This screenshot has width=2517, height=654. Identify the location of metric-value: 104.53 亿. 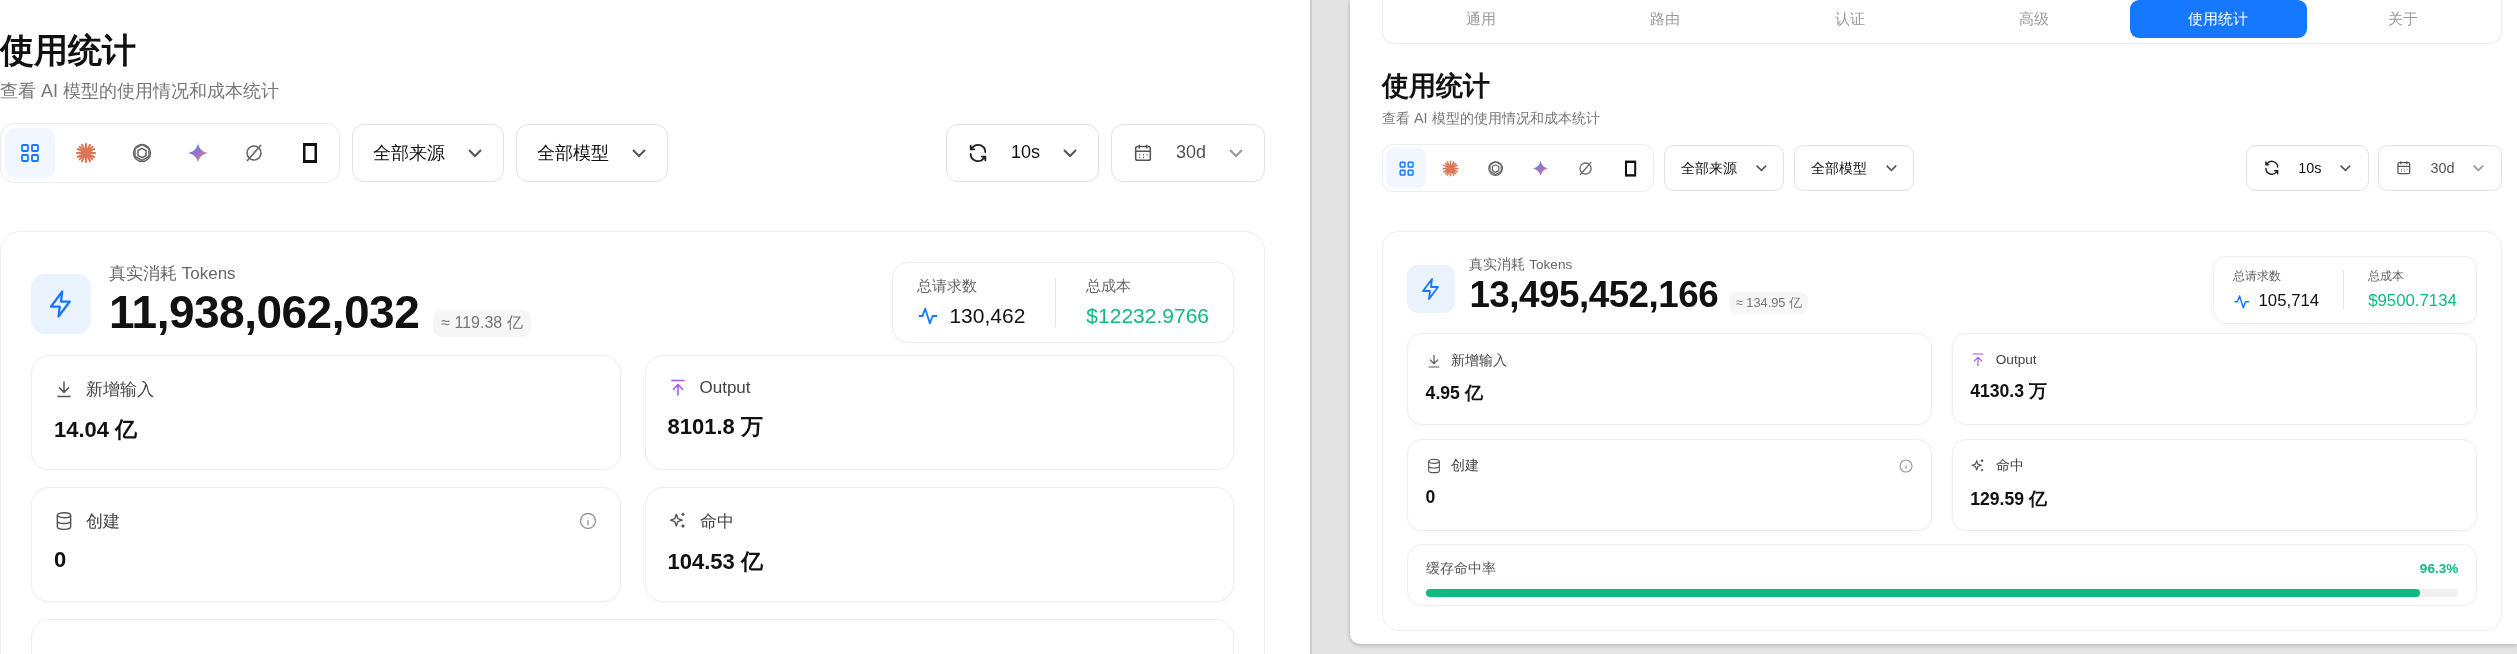
(715, 561).